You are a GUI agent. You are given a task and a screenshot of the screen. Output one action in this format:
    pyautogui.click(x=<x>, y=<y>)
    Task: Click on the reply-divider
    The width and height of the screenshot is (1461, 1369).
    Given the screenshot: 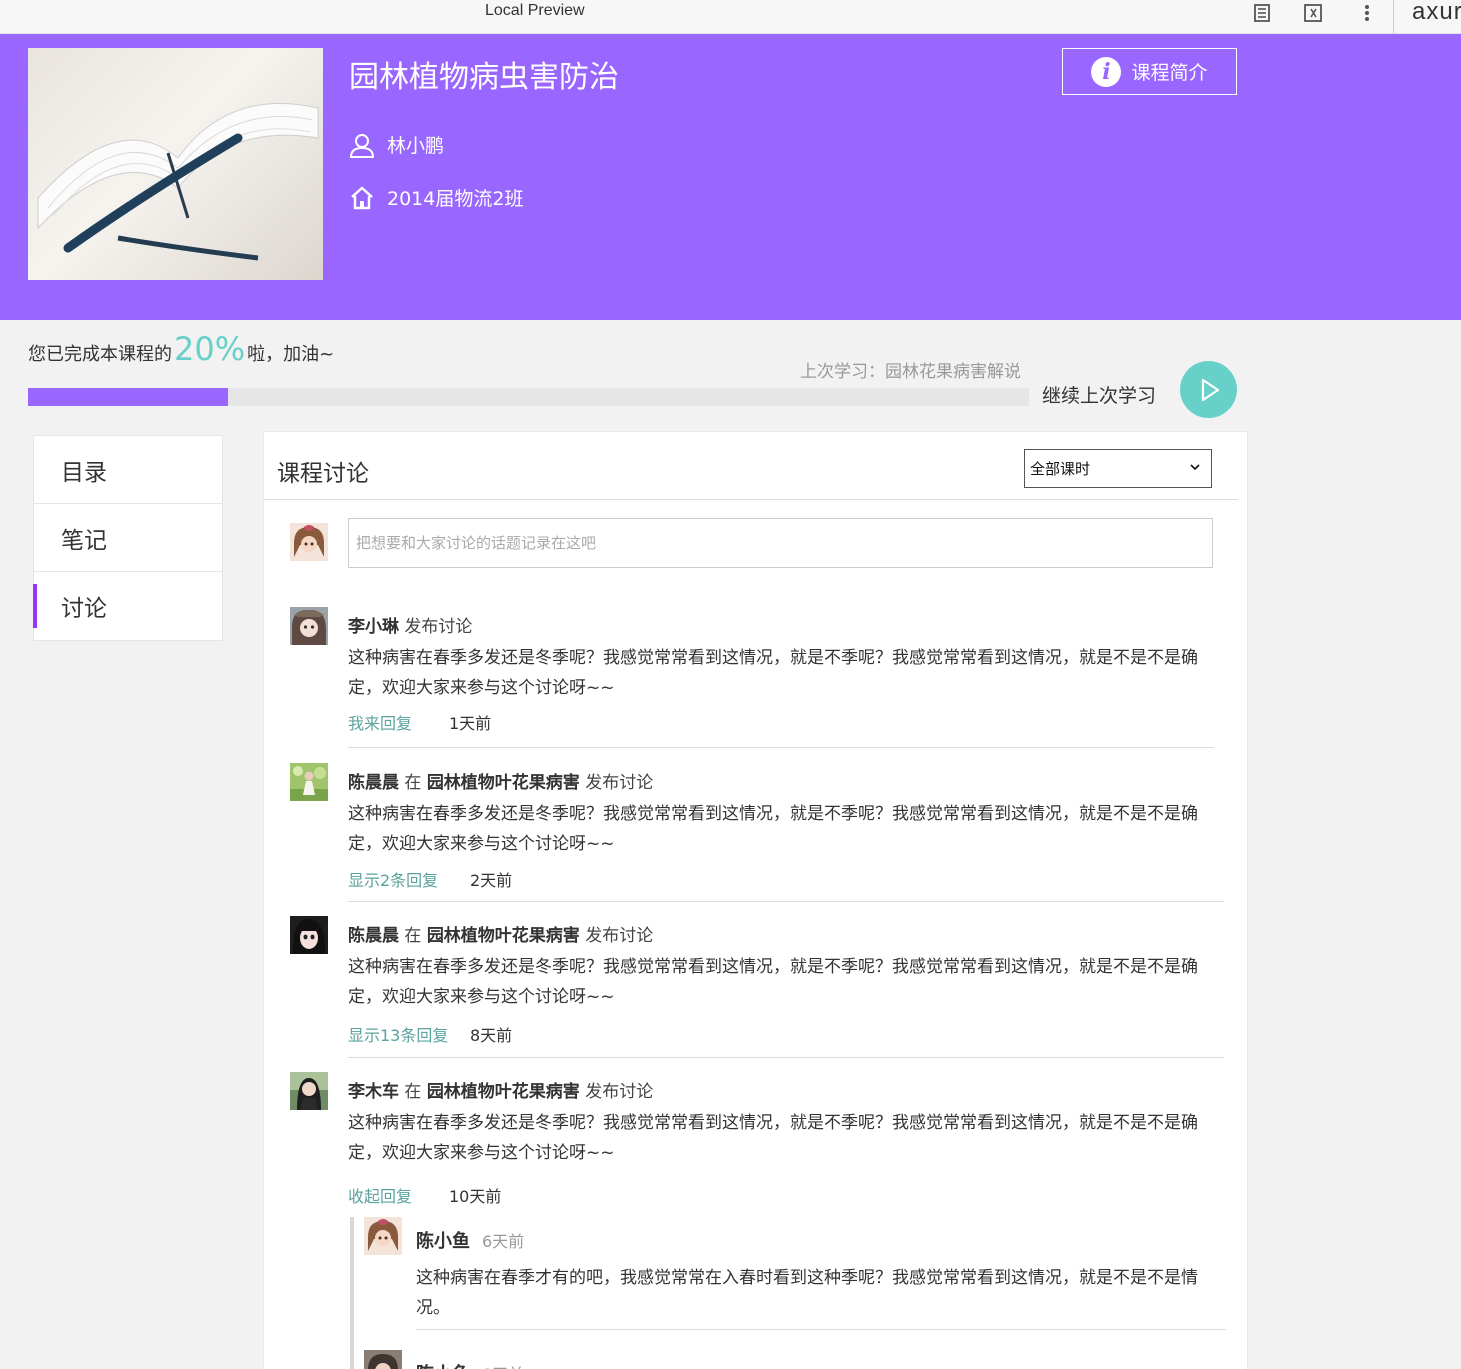 What is the action you would take?
    pyautogui.click(x=821, y=1329)
    